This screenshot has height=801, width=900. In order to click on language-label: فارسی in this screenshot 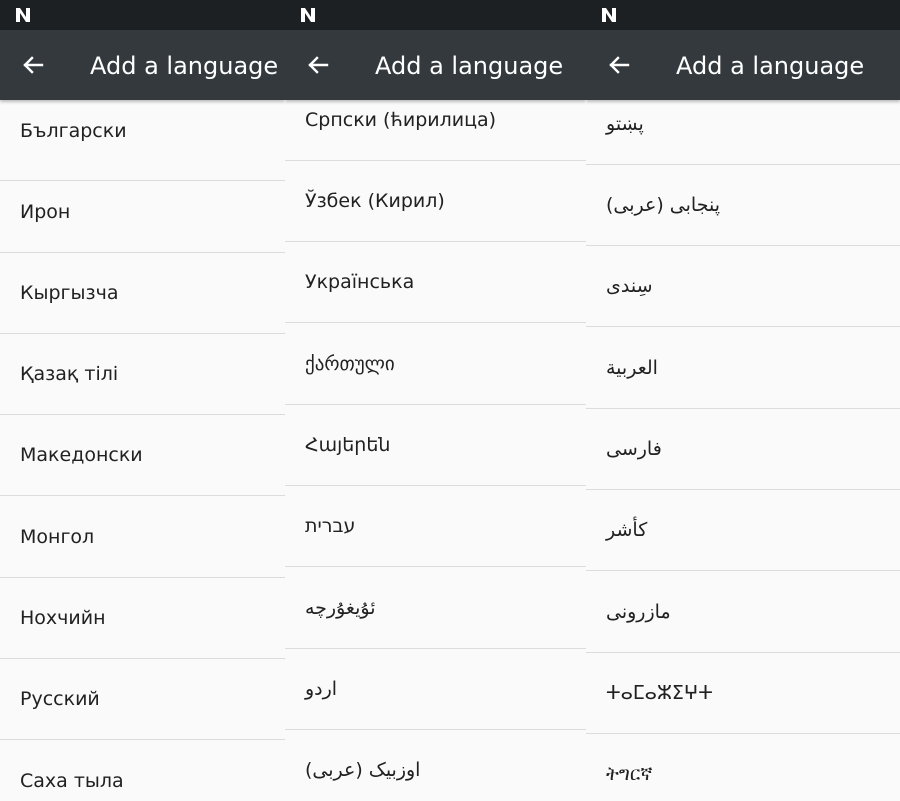, I will do `click(634, 449)`.